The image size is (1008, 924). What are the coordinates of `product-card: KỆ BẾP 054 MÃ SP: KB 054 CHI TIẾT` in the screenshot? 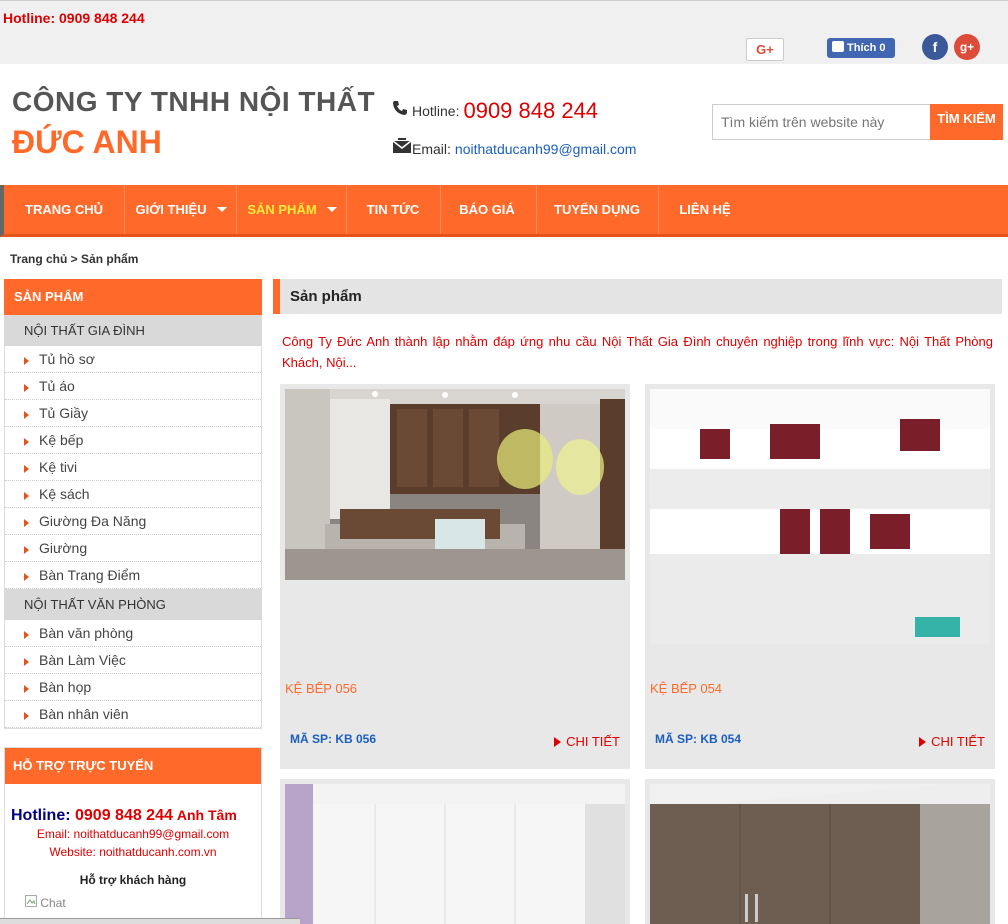 It's located at (820, 576).